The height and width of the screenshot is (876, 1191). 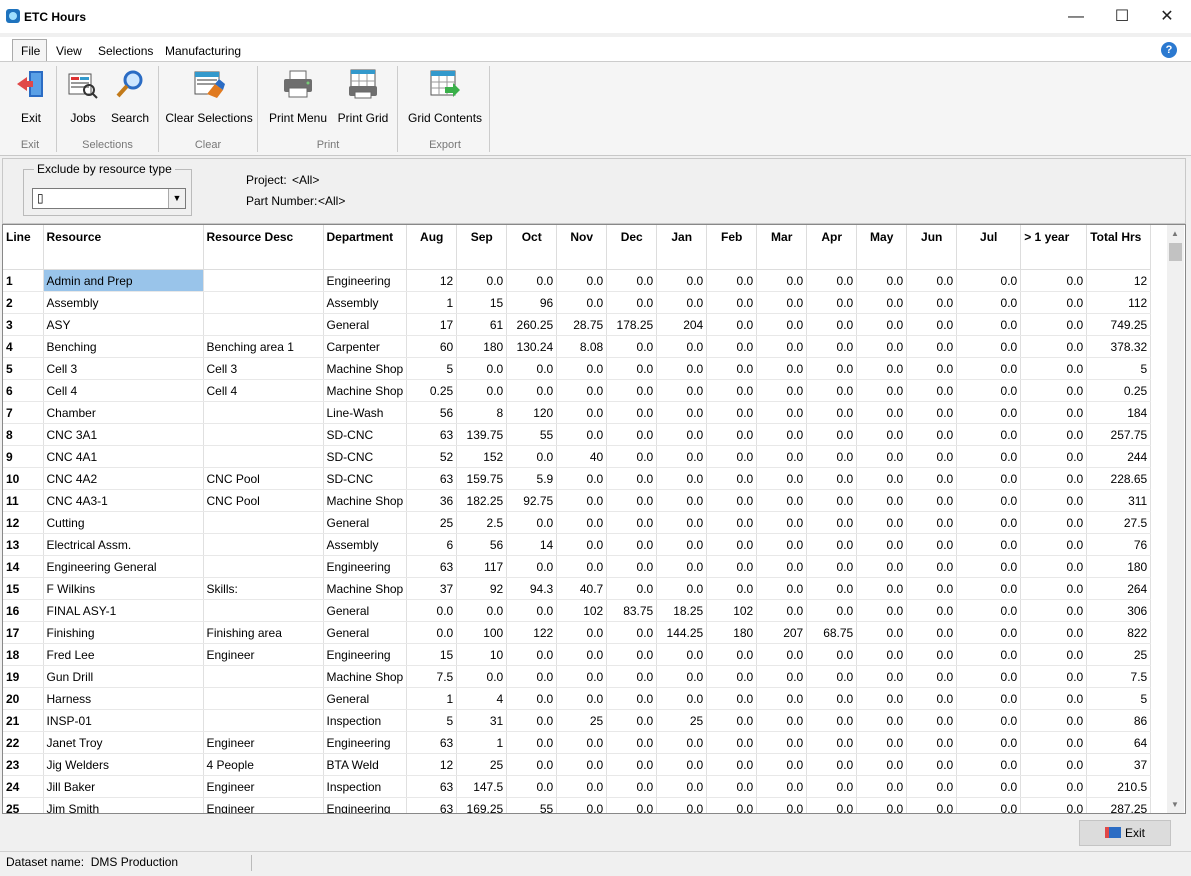 I want to click on hours-cell: 92, so click(x=482, y=588).